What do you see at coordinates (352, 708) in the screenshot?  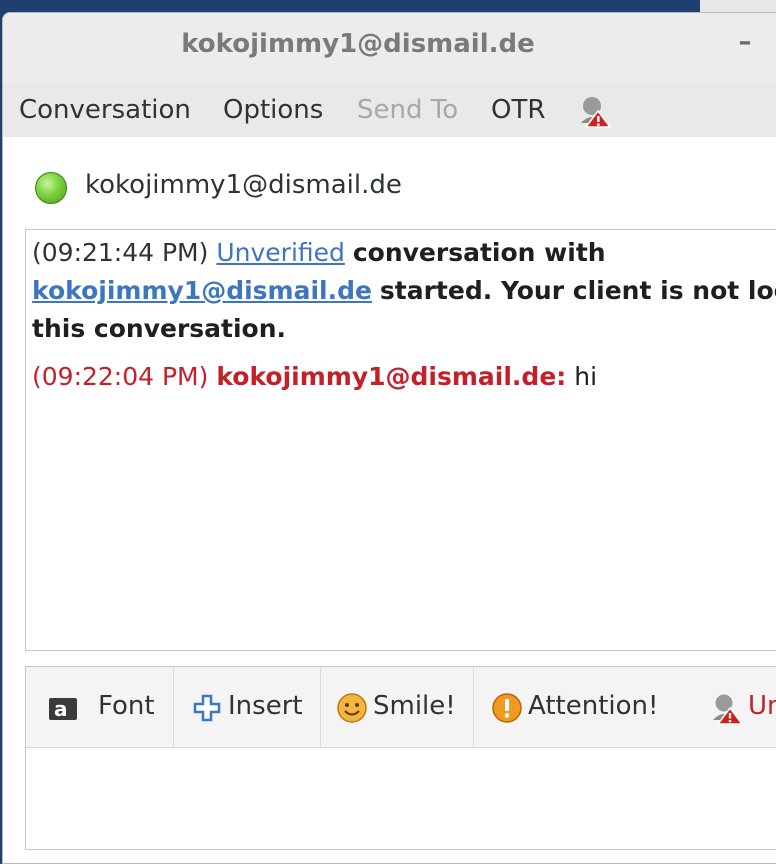 I see `smiley-icon` at bounding box center [352, 708].